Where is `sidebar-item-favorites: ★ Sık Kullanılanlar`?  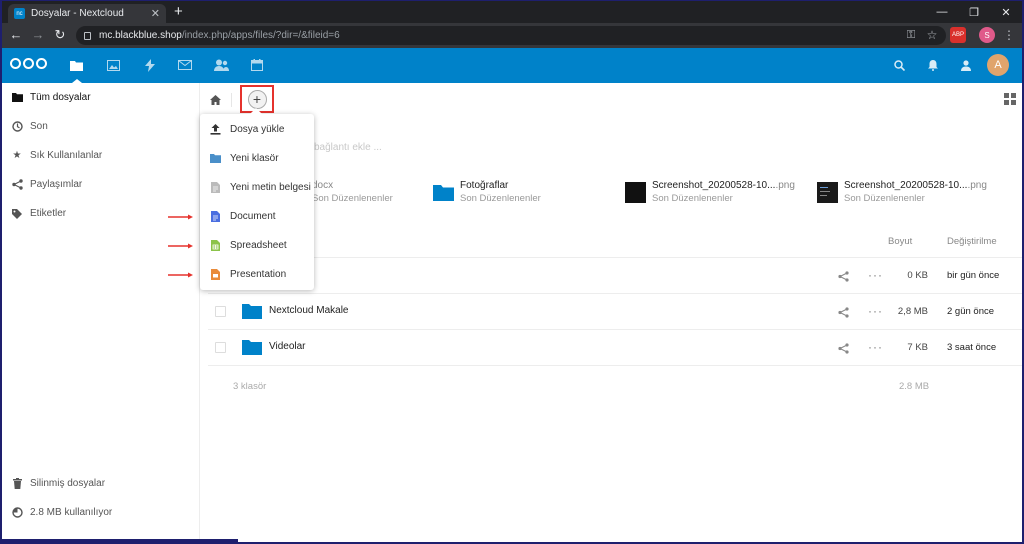 sidebar-item-favorites: ★ Sık Kullanılanlar is located at coordinates (101, 155).